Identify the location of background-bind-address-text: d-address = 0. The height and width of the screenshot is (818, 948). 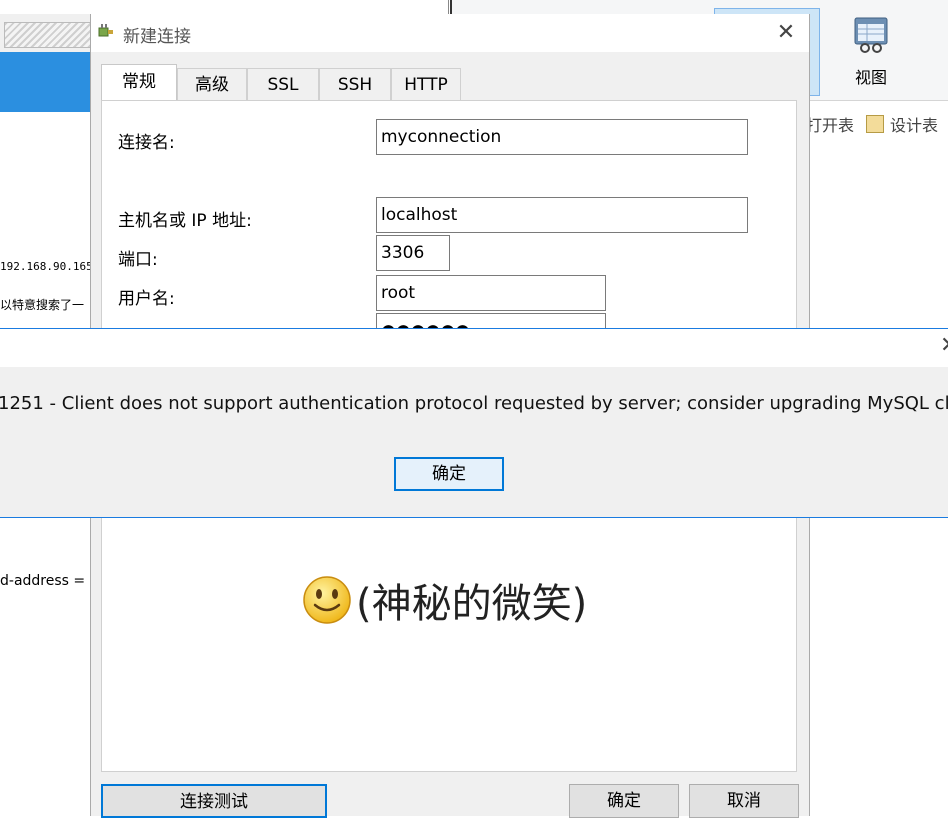
(45, 581).